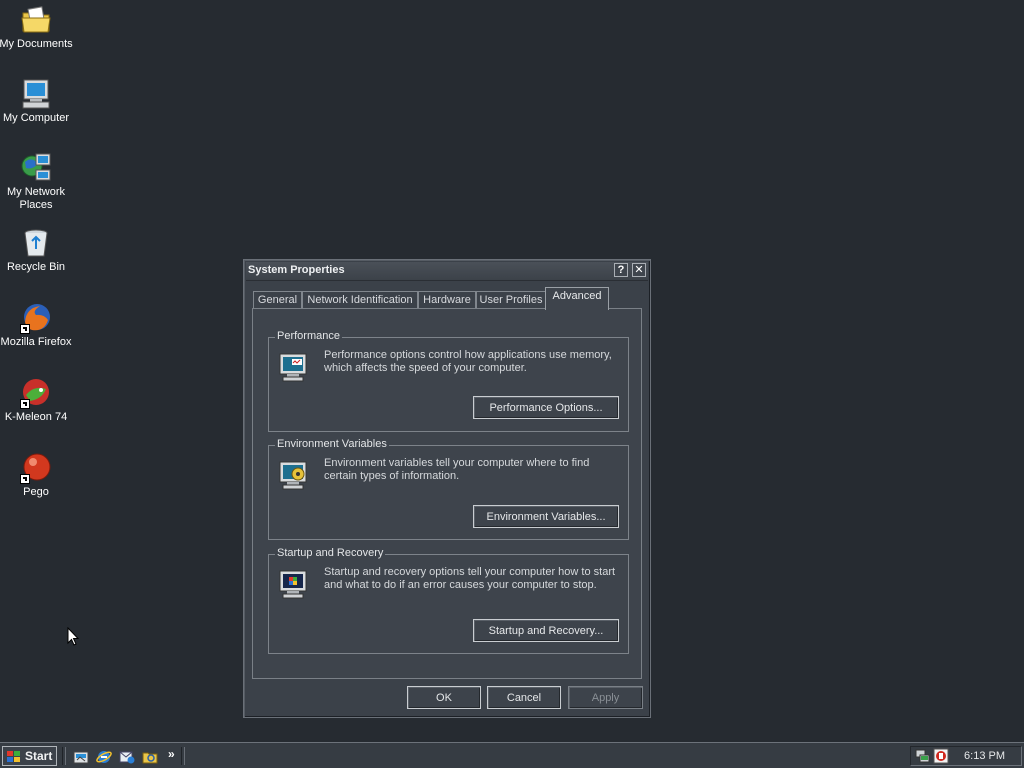  What do you see at coordinates (296, 270) in the screenshot?
I see `dialog-title: System Properties` at bounding box center [296, 270].